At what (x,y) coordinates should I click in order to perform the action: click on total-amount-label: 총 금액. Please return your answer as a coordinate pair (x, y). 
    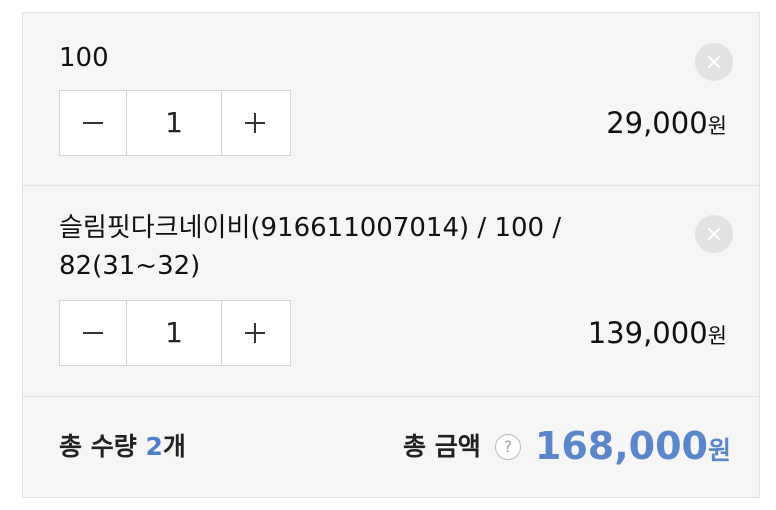
    Looking at the image, I should click on (442, 446).